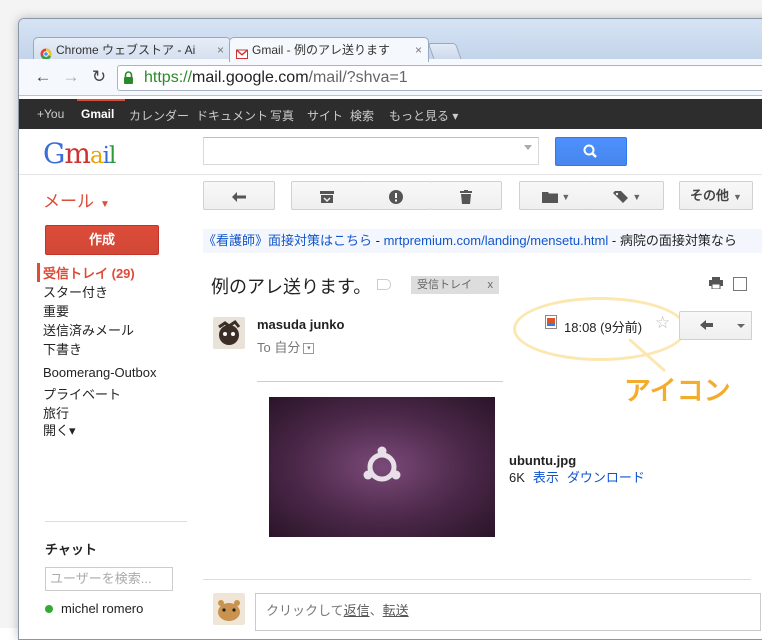 The width and height of the screenshot is (762, 640). What do you see at coordinates (396, 610) in the screenshot?
I see `forward-link: 転送` at bounding box center [396, 610].